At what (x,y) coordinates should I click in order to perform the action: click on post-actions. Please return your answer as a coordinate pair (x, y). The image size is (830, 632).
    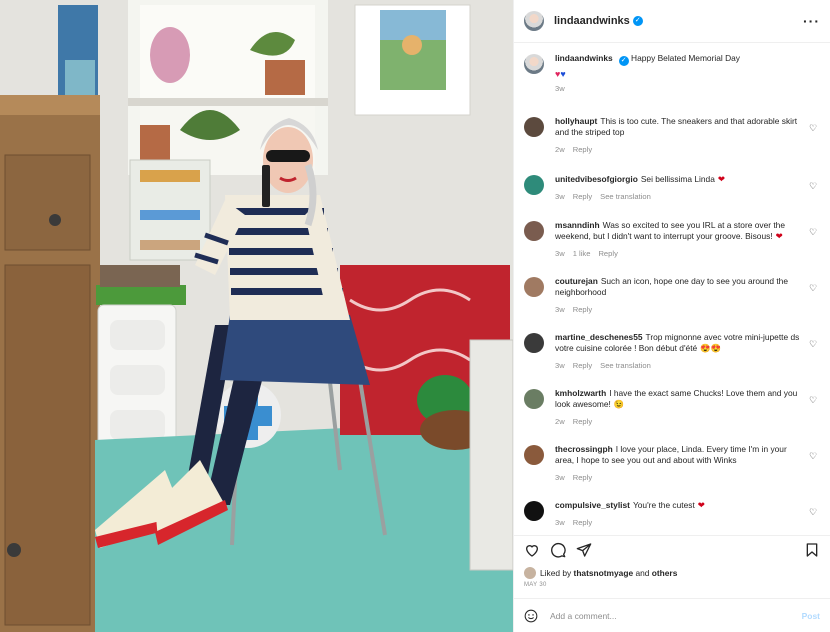
    Looking at the image, I should click on (672, 549).